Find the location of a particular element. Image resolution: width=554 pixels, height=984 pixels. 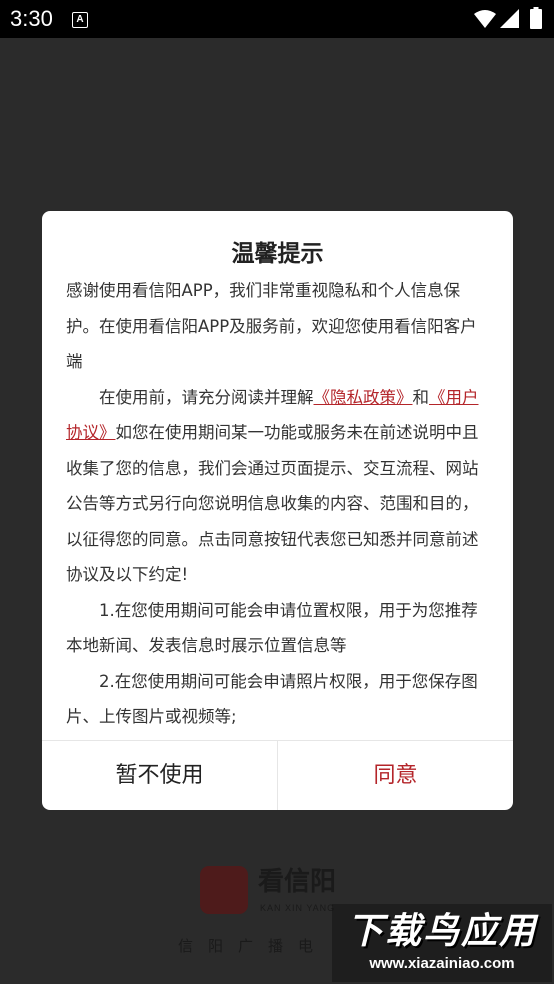

status-time: 3:30 is located at coordinates (31, 18).